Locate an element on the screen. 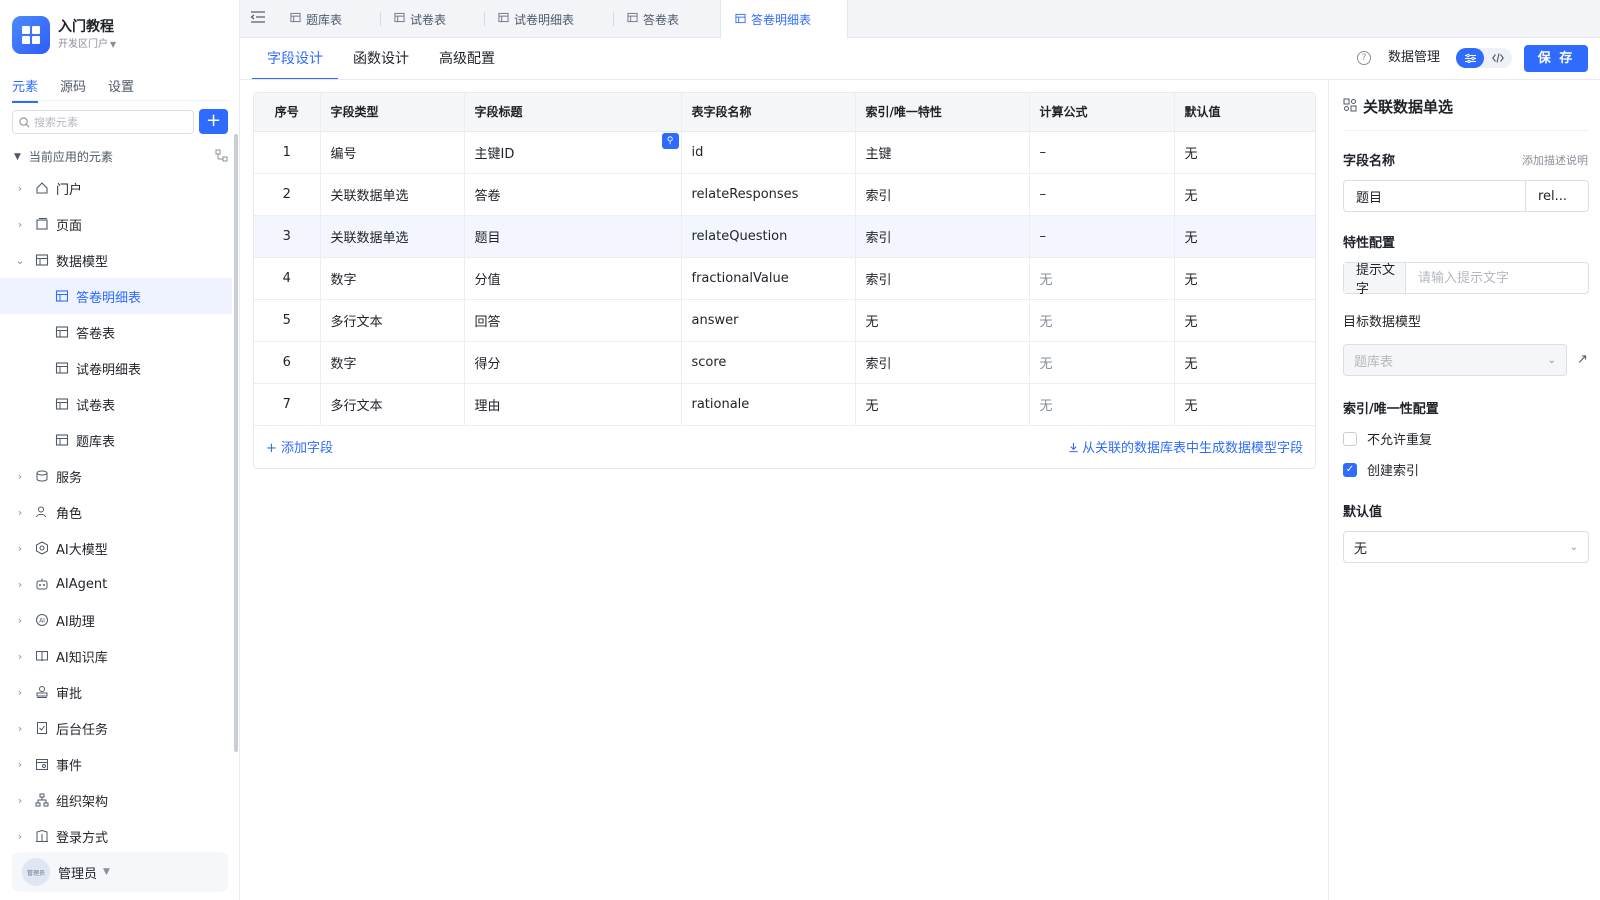 The width and height of the screenshot is (1600, 900). sidebar-item-service: › 服务 is located at coordinates (116, 476).